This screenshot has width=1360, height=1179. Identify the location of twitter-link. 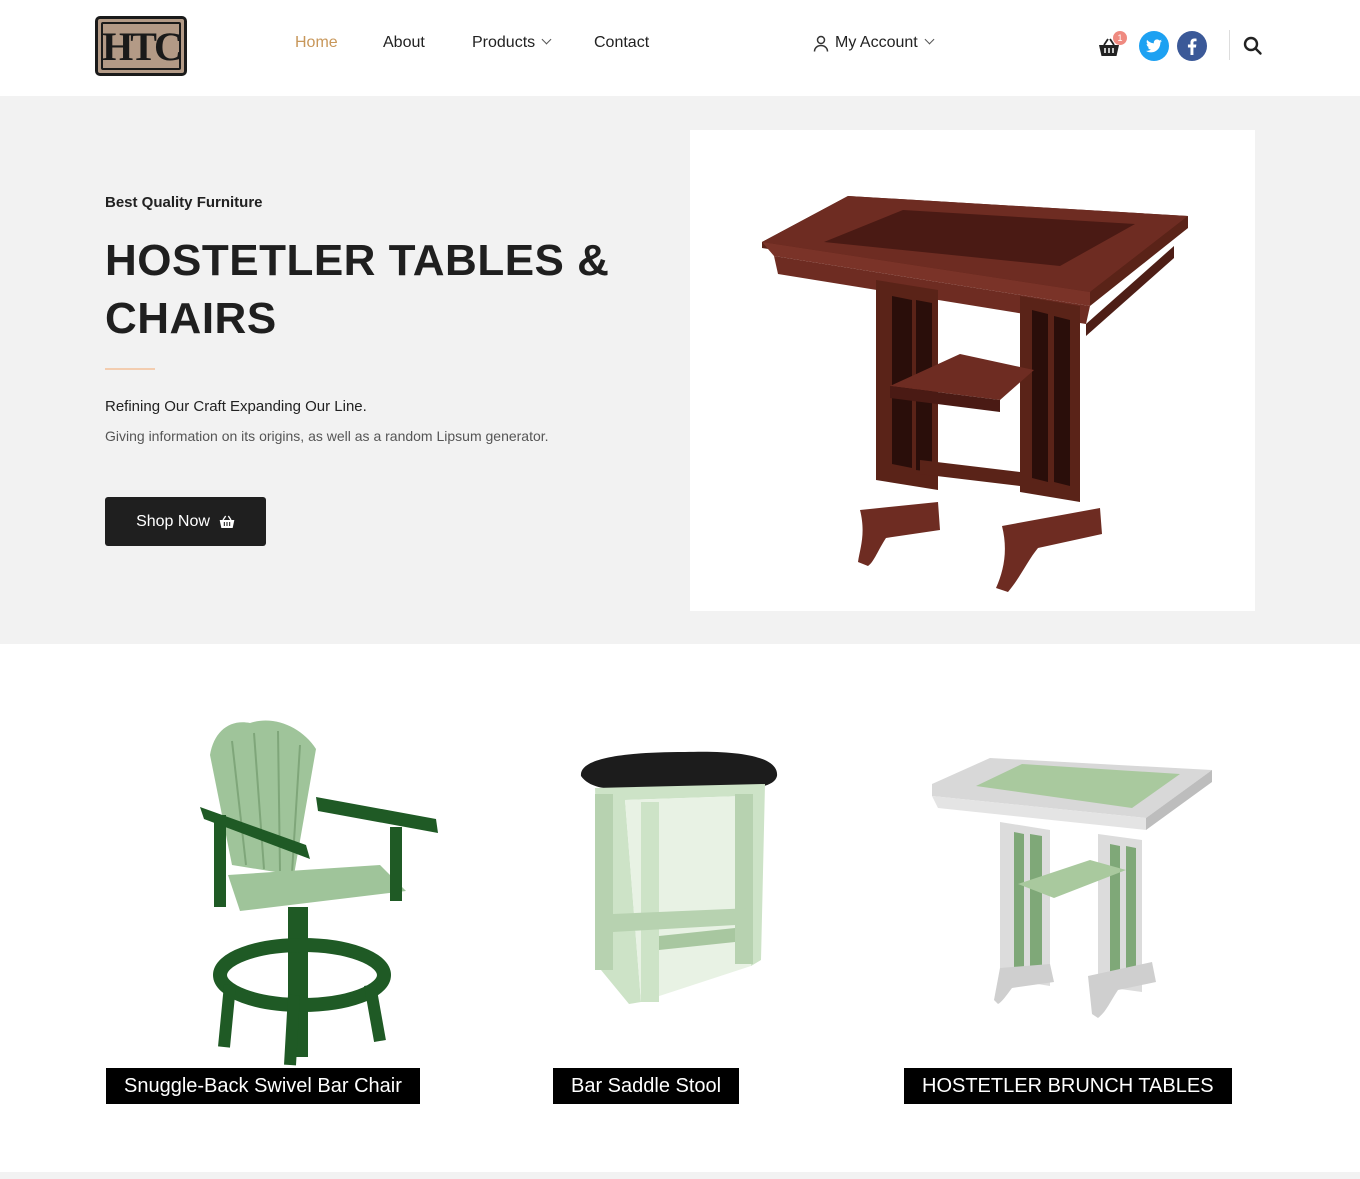
(1154, 46).